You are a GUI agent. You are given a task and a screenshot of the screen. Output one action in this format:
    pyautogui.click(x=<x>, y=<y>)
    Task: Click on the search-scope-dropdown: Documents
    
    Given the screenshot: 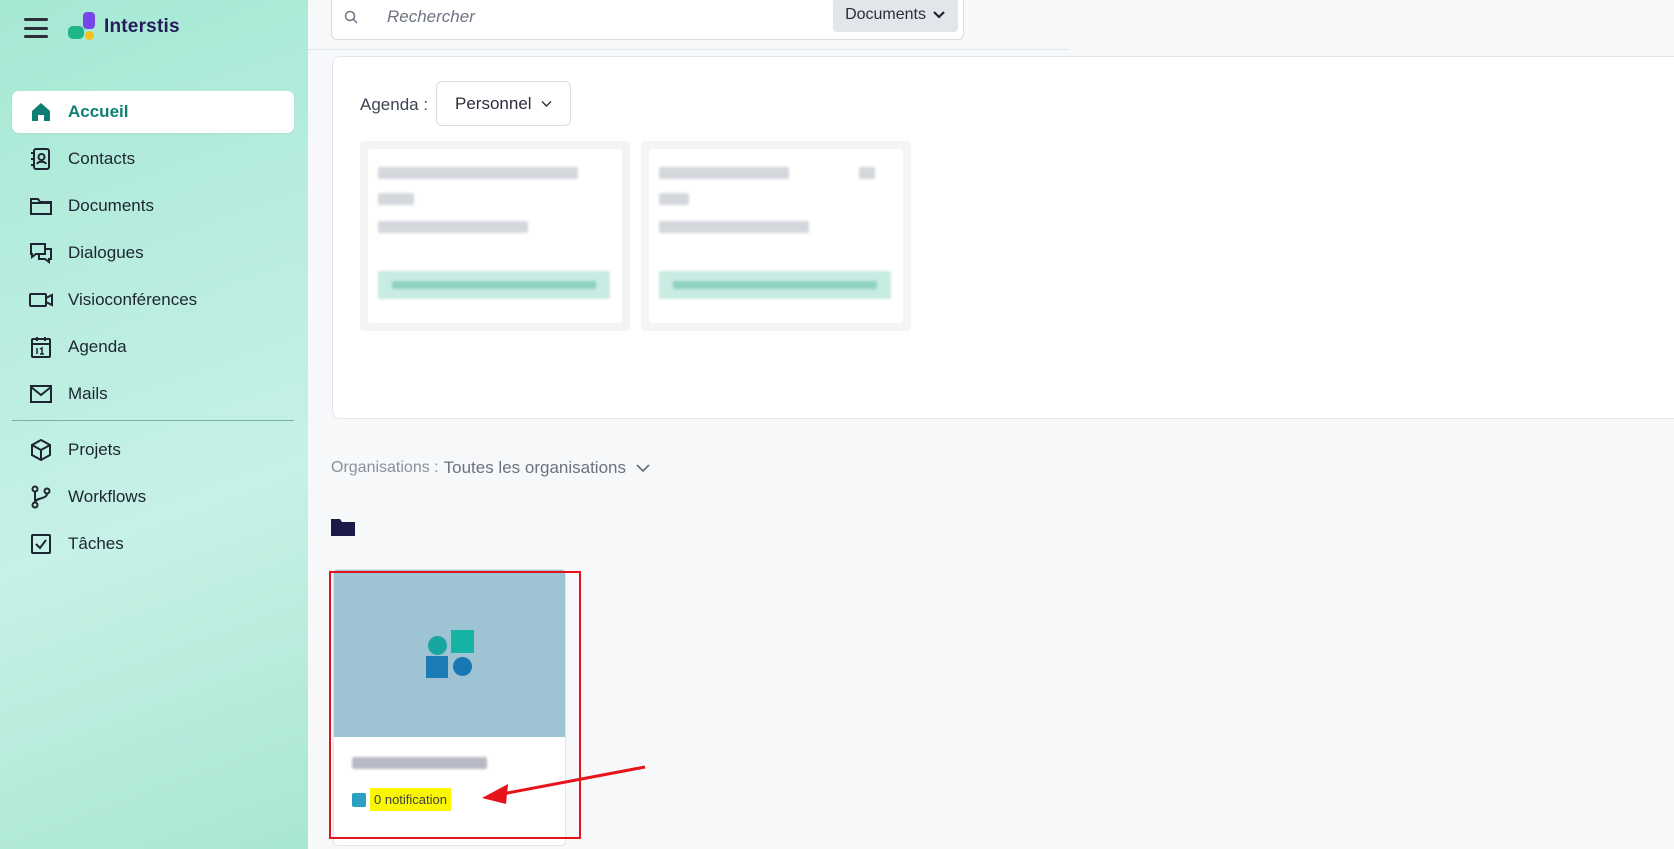 What is the action you would take?
    pyautogui.click(x=895, y=16)
    